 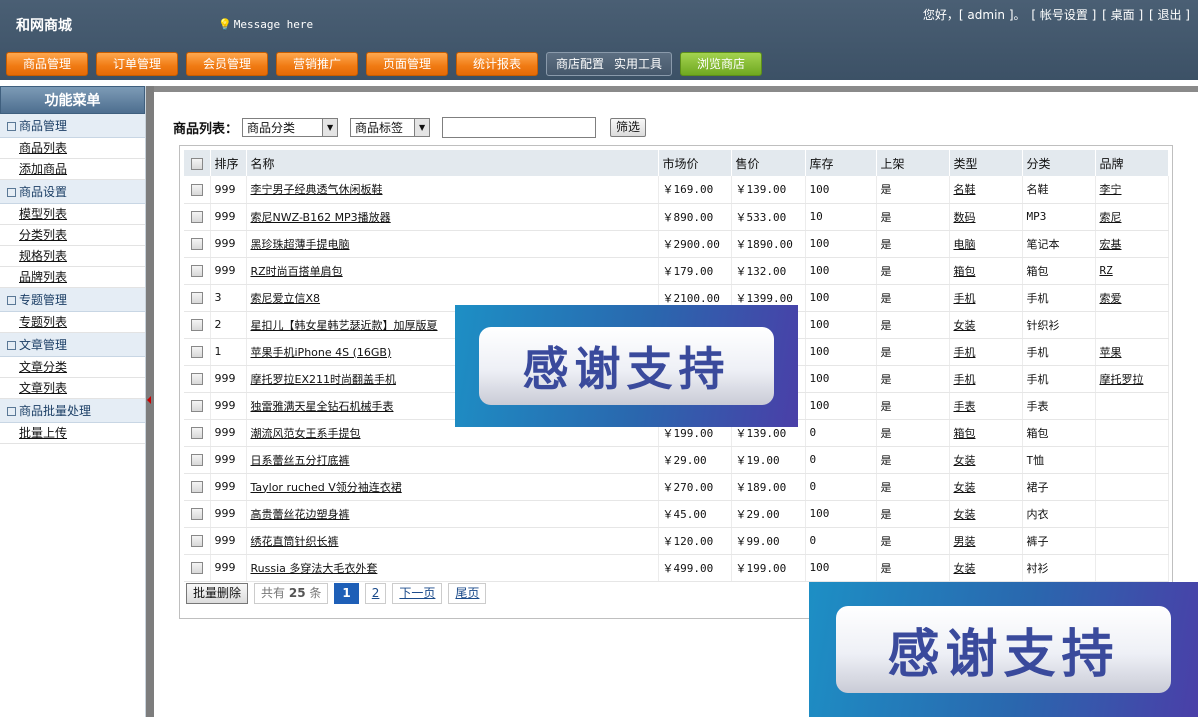 What do you see at coordinates (497, 64) in the screenshot?
I see `nav-reports: 统计报表` at bounding box center [497, 64].